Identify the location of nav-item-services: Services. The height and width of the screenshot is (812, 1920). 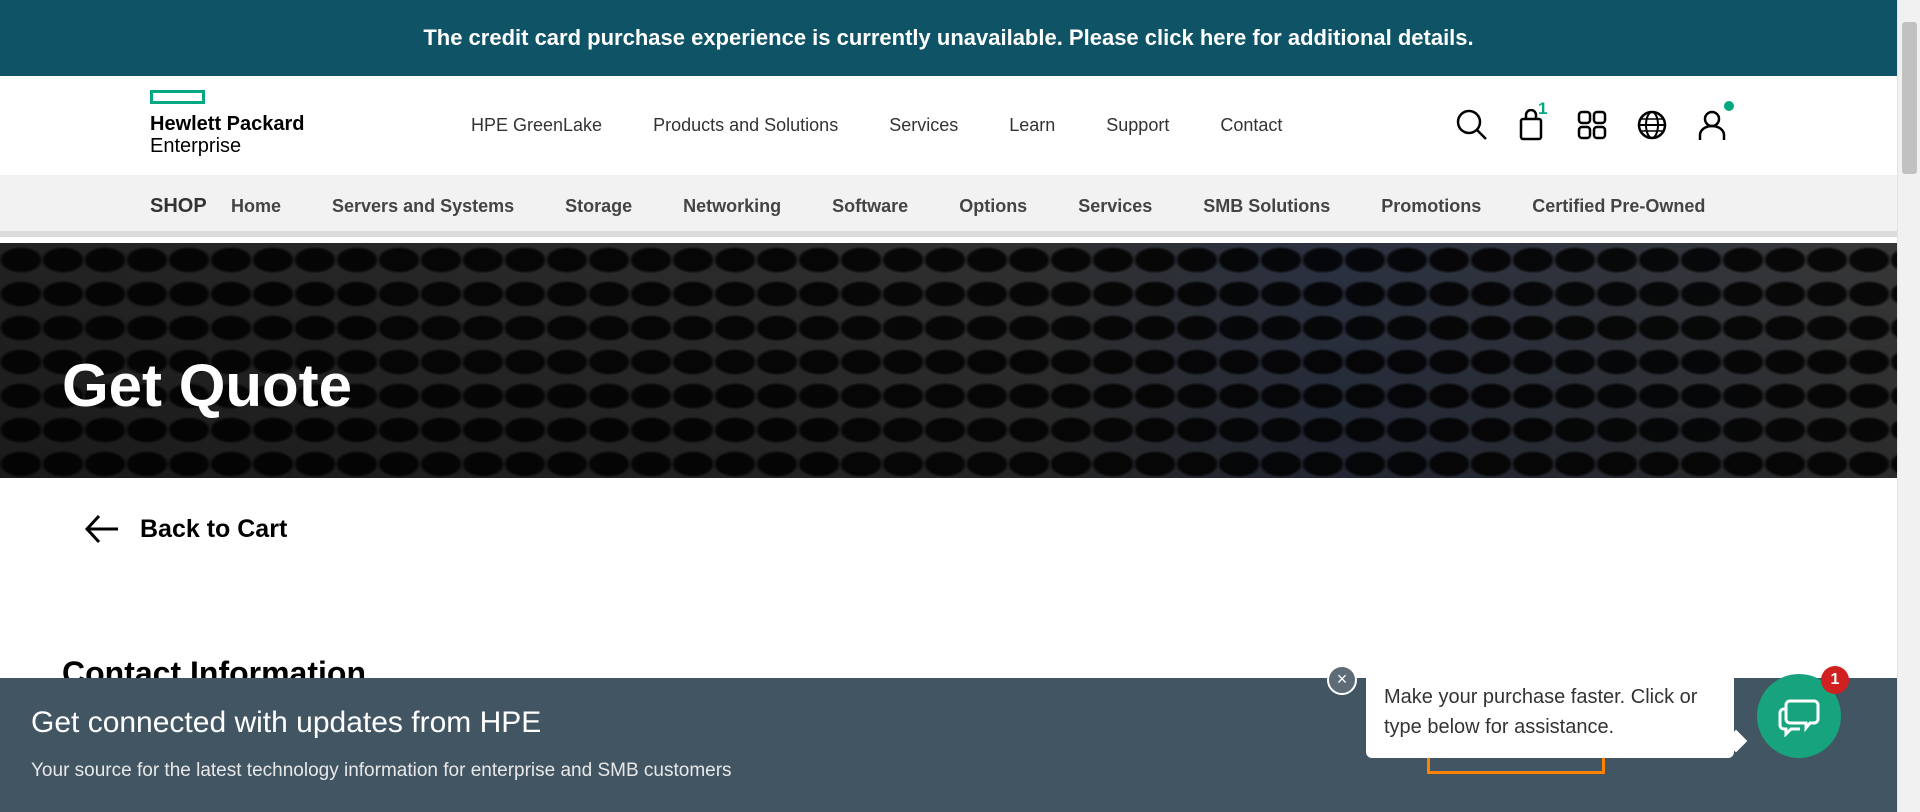
(923, 125).